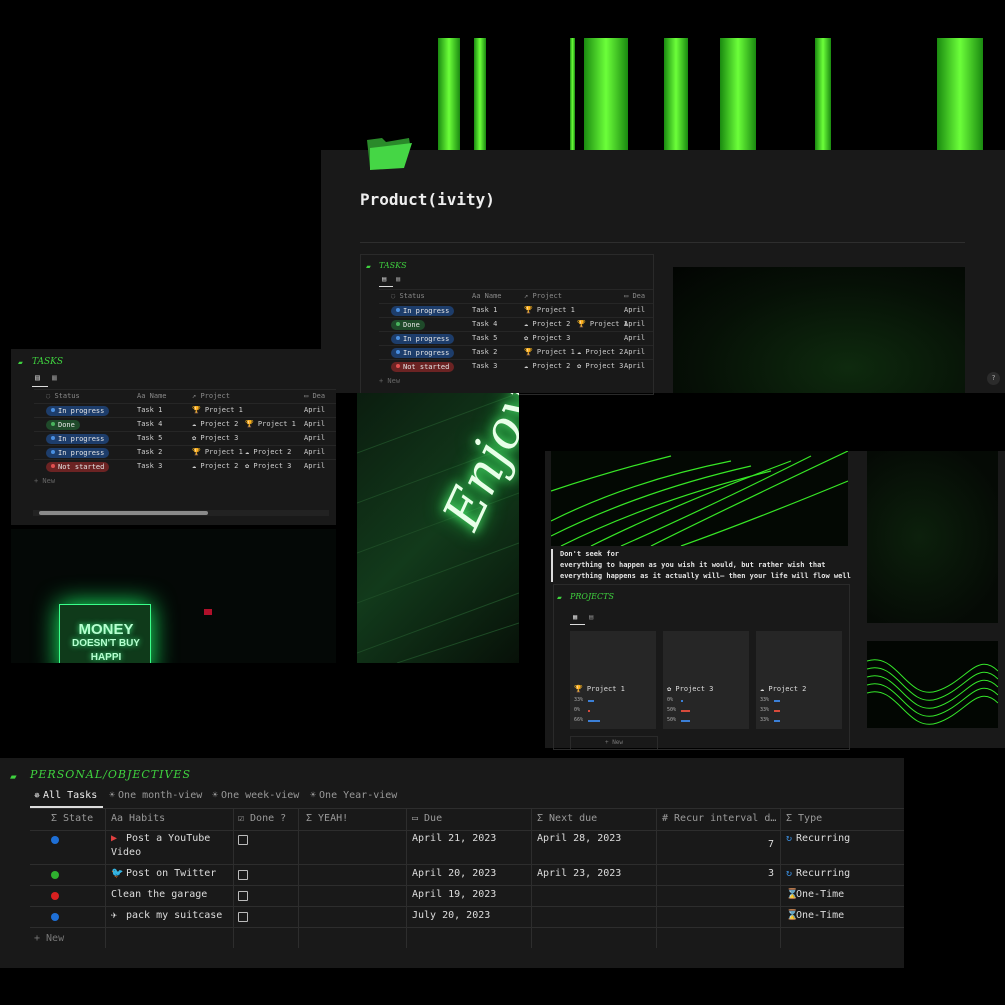  What do you see at coordinates (423, 353) in the screenshot?
I see `status-badge: In progress` at bounding box center [423, 353].